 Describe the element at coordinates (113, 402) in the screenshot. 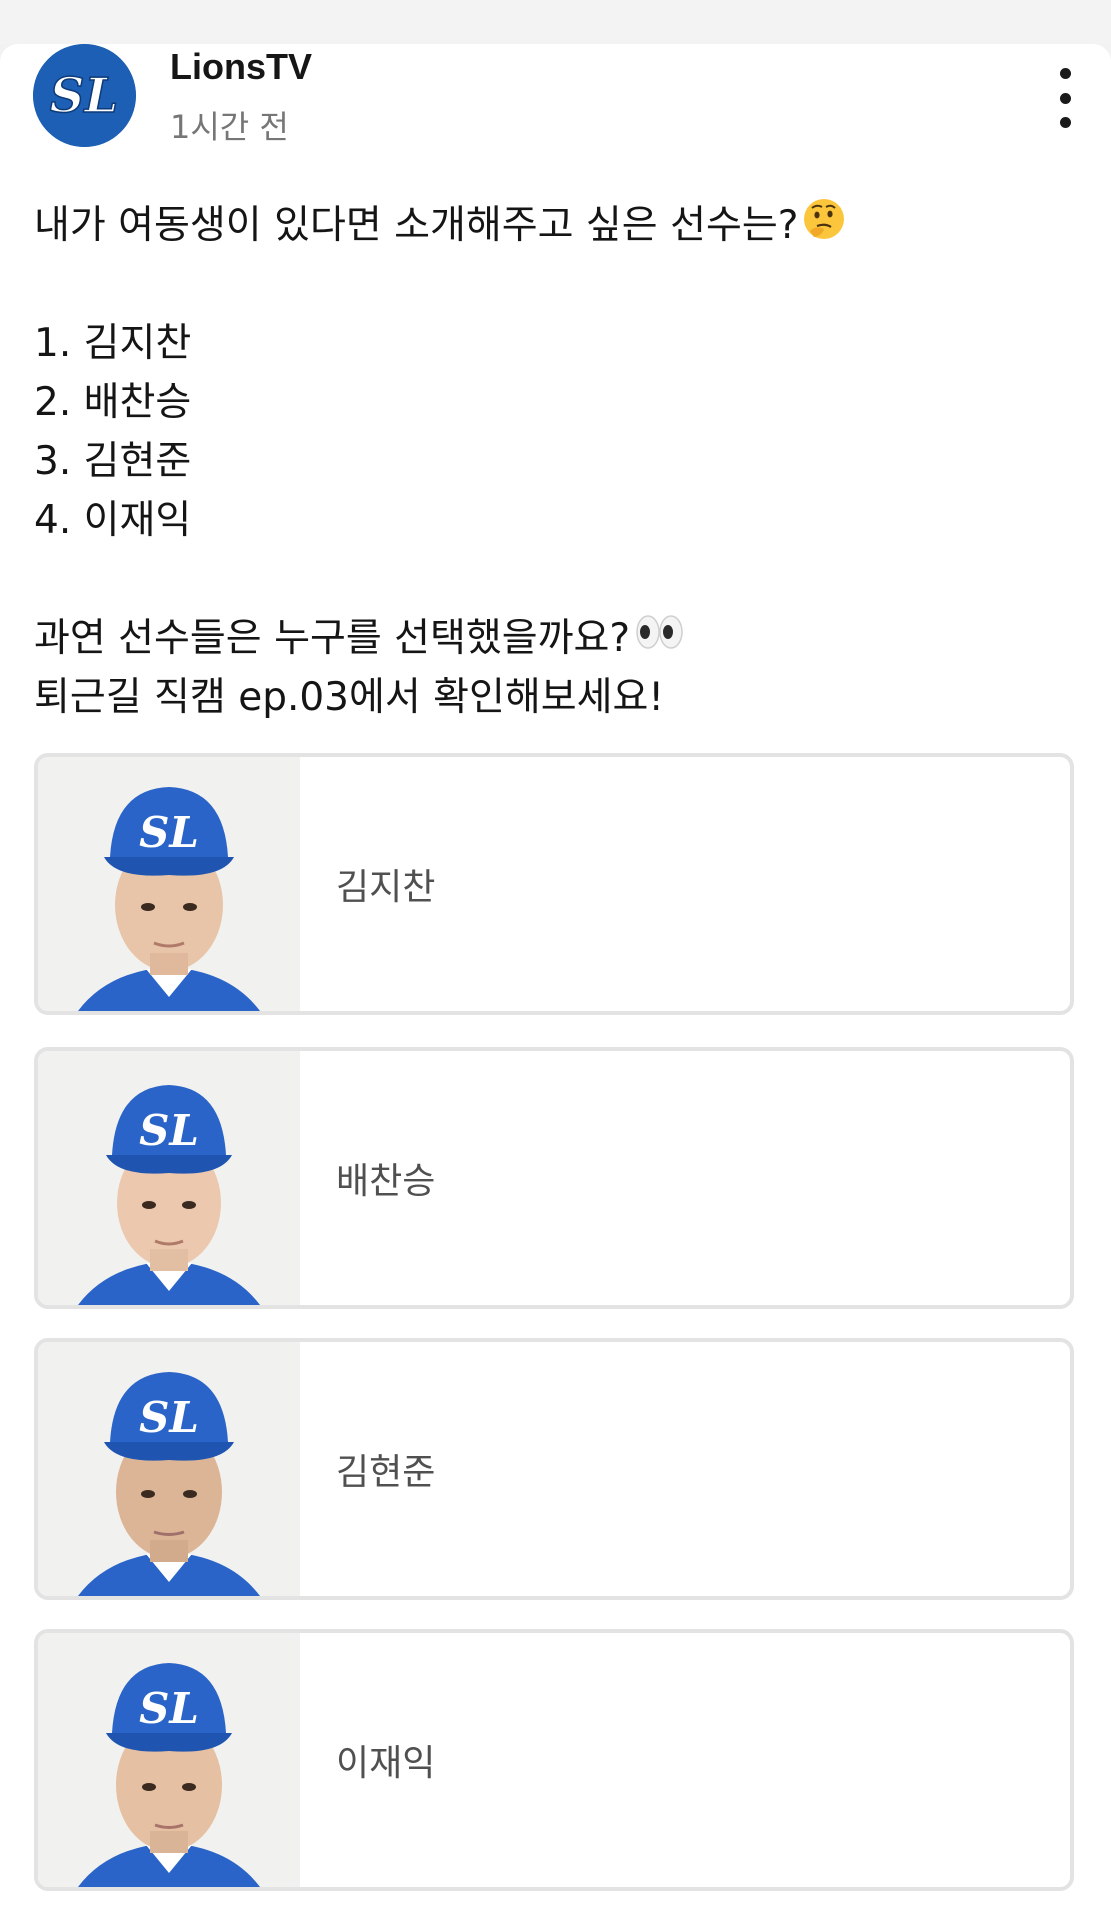

I see `post-line: 2. 배찬승` at that location.